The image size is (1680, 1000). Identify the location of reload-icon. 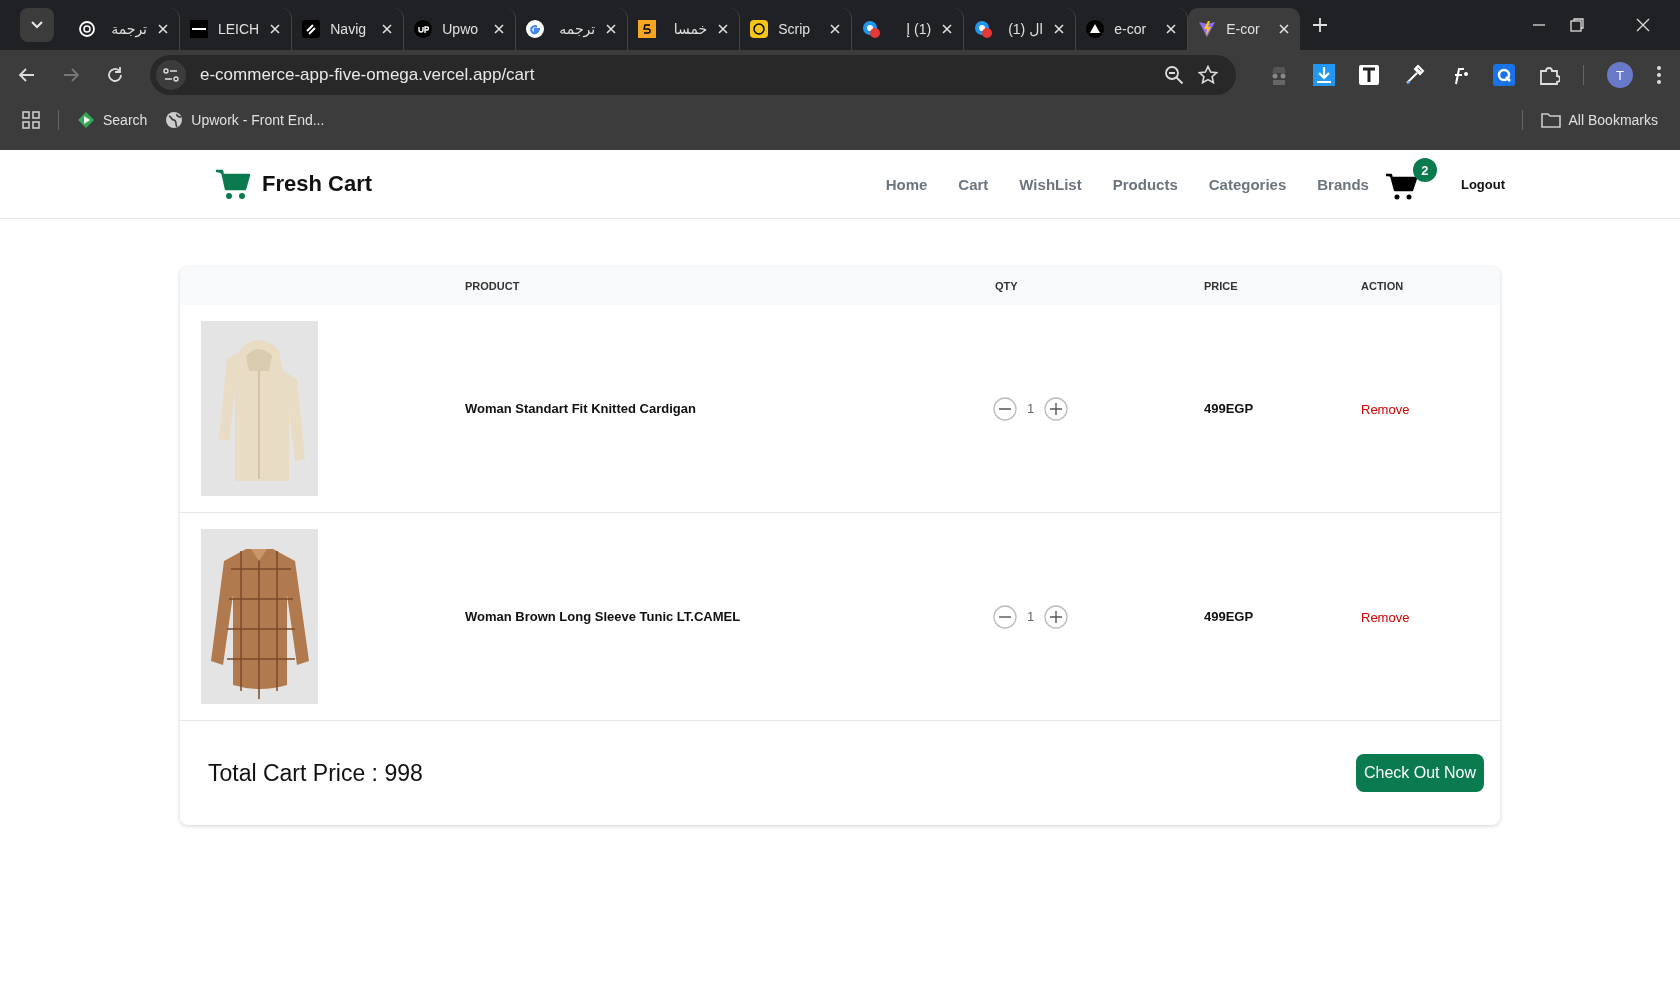
(115, 75).